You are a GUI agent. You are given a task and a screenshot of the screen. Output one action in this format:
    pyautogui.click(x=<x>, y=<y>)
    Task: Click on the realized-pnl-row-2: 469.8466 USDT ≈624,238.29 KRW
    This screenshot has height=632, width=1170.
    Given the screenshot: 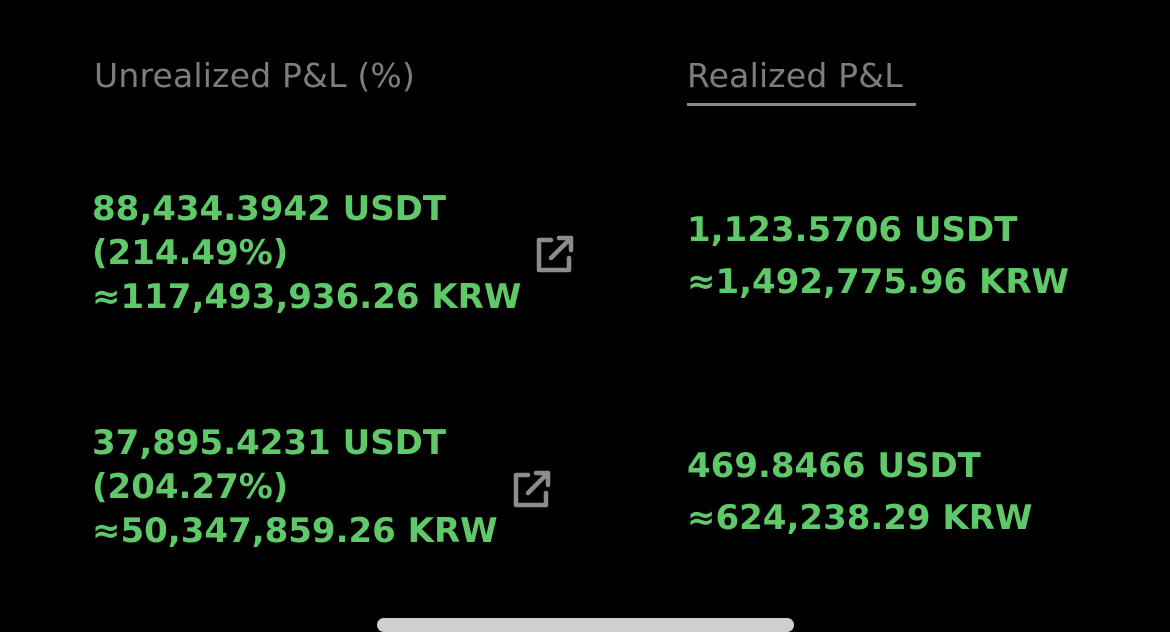 What is the action you would take?
    pyautogui.click(x=859, y=492)
    